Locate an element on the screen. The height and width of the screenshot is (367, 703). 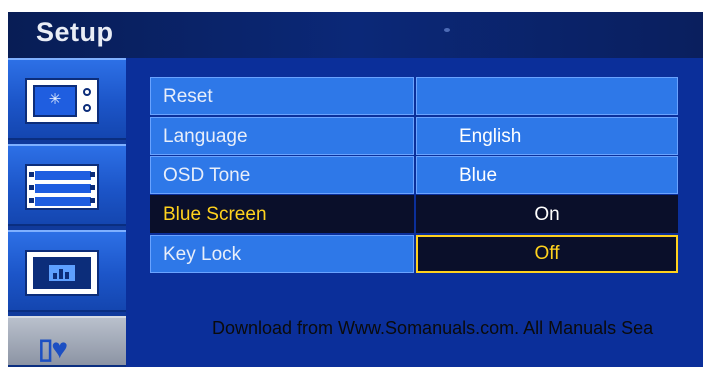
menu-label: Reset is located at coordinates (282, 96).